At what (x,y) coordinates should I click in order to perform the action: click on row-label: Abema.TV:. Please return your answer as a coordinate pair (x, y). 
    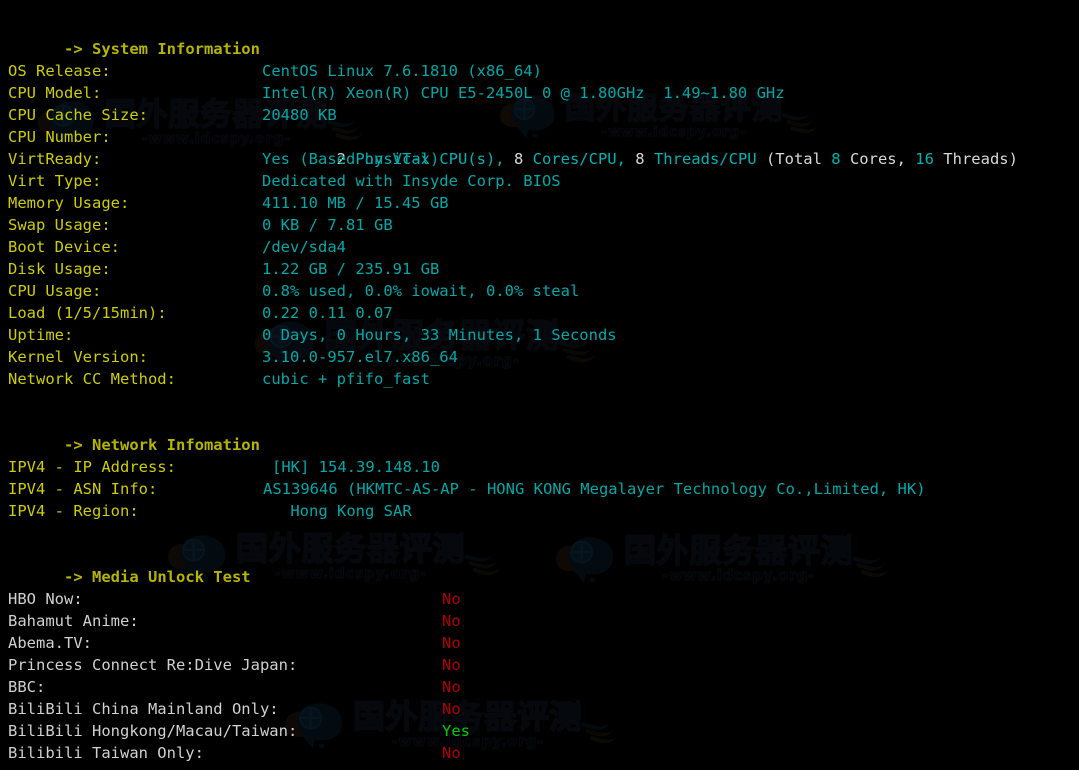
    Looking at the image, I should click on (50, 643).